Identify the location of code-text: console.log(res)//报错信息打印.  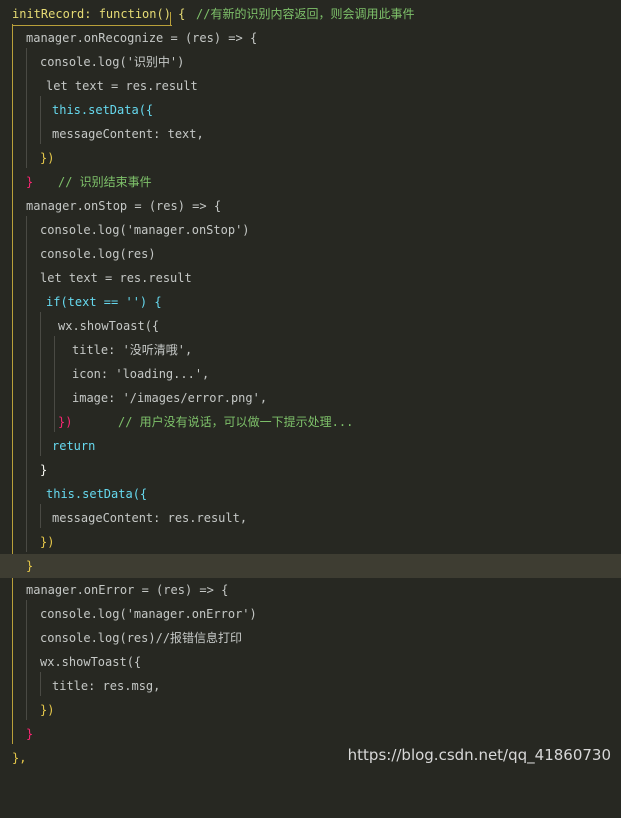
(141, 638).